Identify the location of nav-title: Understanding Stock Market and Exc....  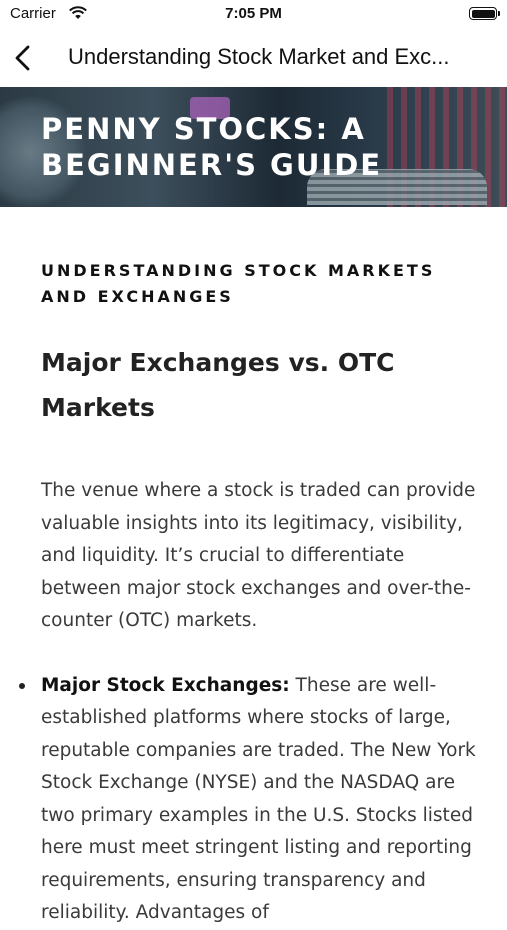
(259, 56).